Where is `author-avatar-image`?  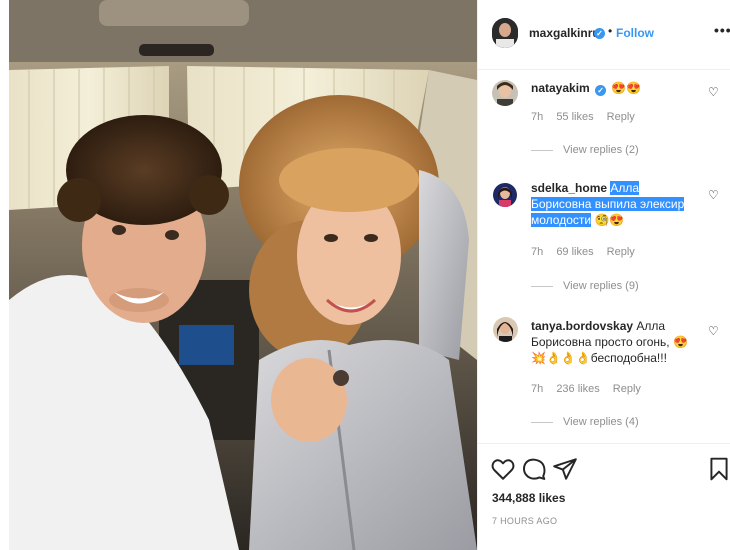 author-avatar-image is located at coordinates (505, 33).